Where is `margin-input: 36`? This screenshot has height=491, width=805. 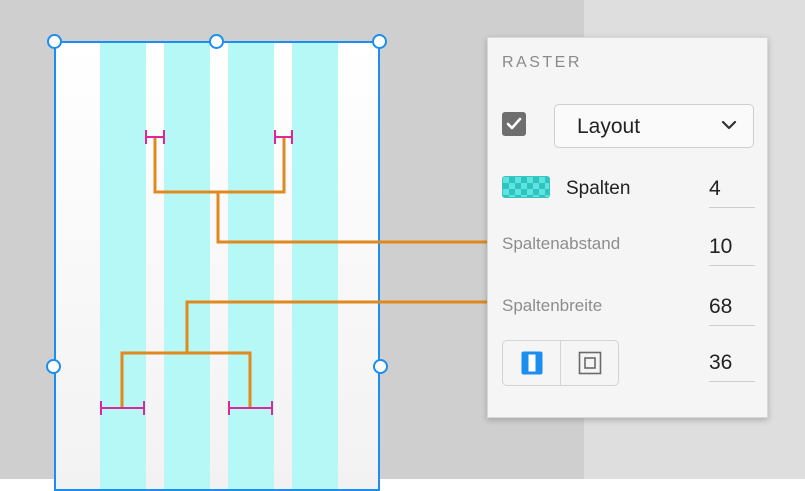 margin-input: 36 is located at coordinates (732, 366).